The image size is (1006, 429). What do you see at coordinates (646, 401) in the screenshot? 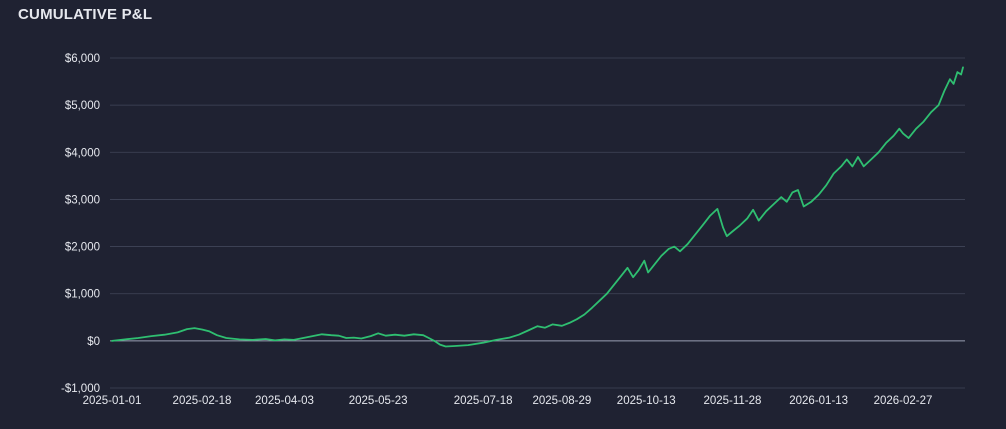
I see `x-tick-label: 2025-10-13` at bounding box center [646, 401].